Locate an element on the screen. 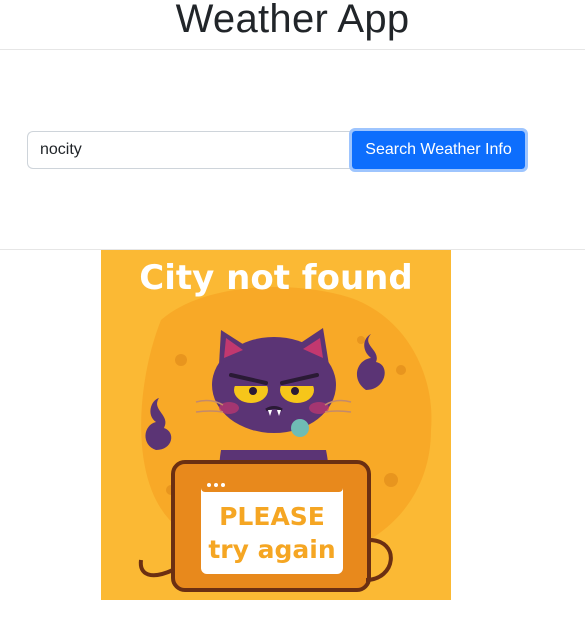 The height and width of the screenshot is (643, 585). app-header: Weather App is located at coordinates (292, 25).